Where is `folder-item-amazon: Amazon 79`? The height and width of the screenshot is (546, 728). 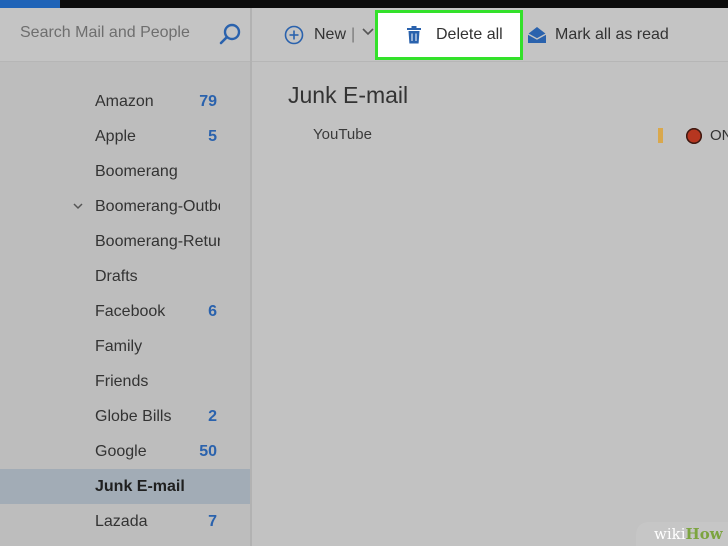
folder-item-amazon: Amazon 79 is located at coordinates (125, 101).